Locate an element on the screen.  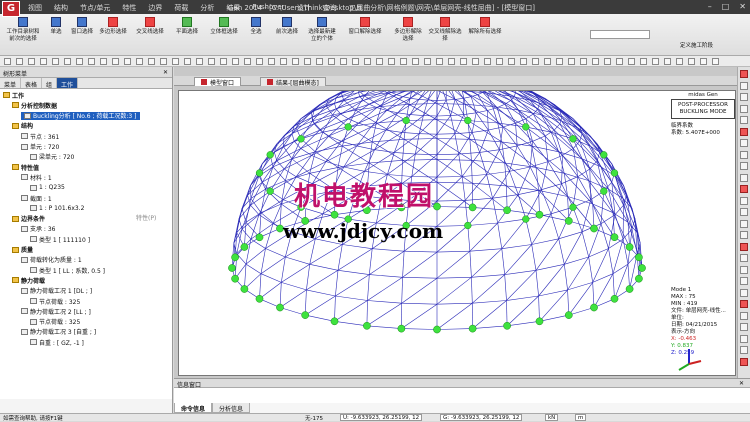
ribbon-button: 全选 is located at coordinates (256, 26).